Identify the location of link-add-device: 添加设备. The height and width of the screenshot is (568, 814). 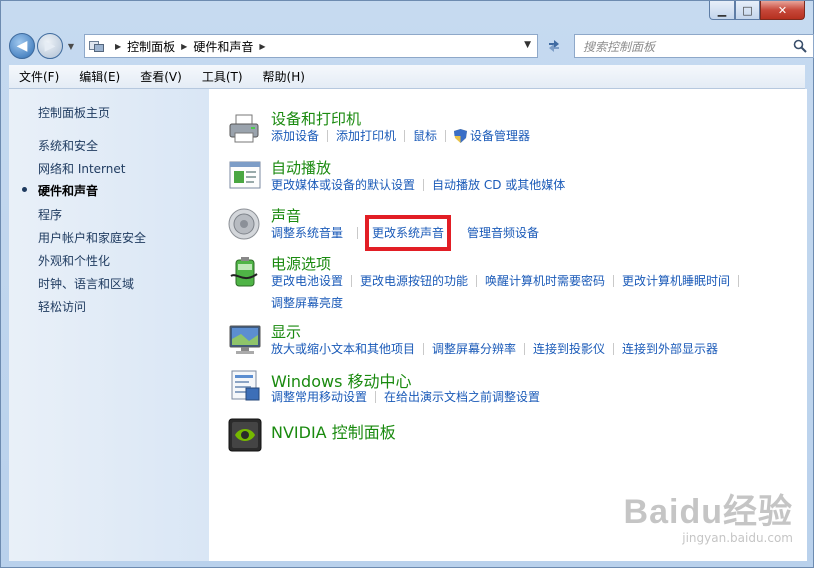
(295, 136).